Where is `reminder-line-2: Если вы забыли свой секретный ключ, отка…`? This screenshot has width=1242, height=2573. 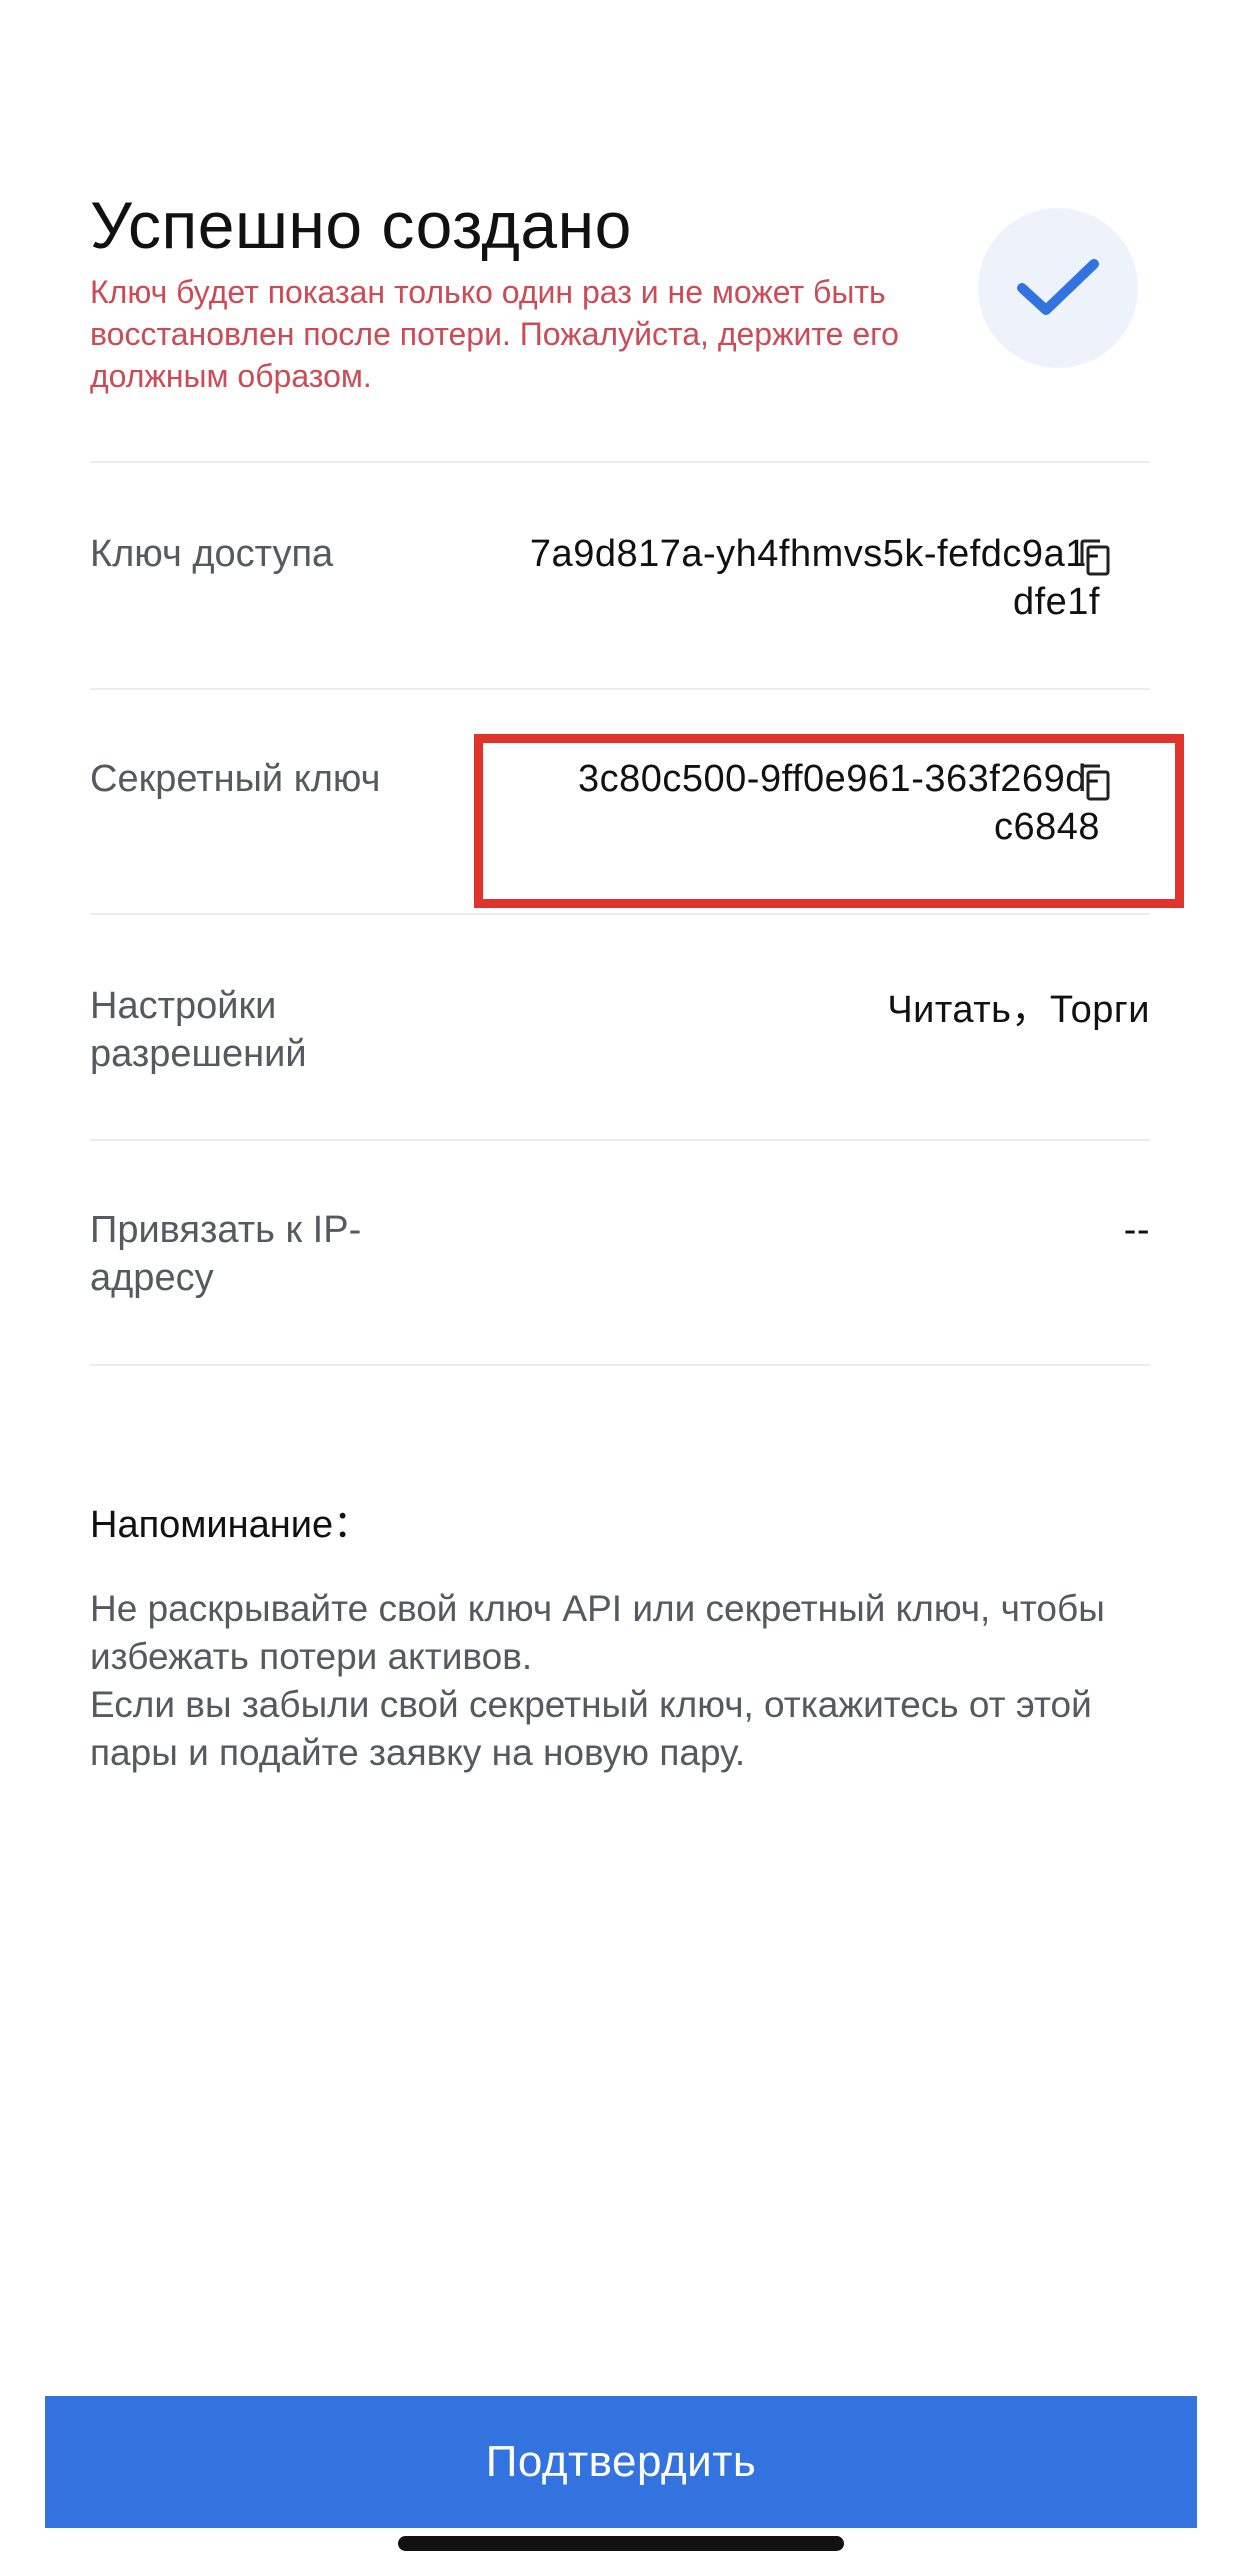
reminder-line-2: Если вы забыли свой секретный ключ, отка… is located at coordinates (591, 1728).